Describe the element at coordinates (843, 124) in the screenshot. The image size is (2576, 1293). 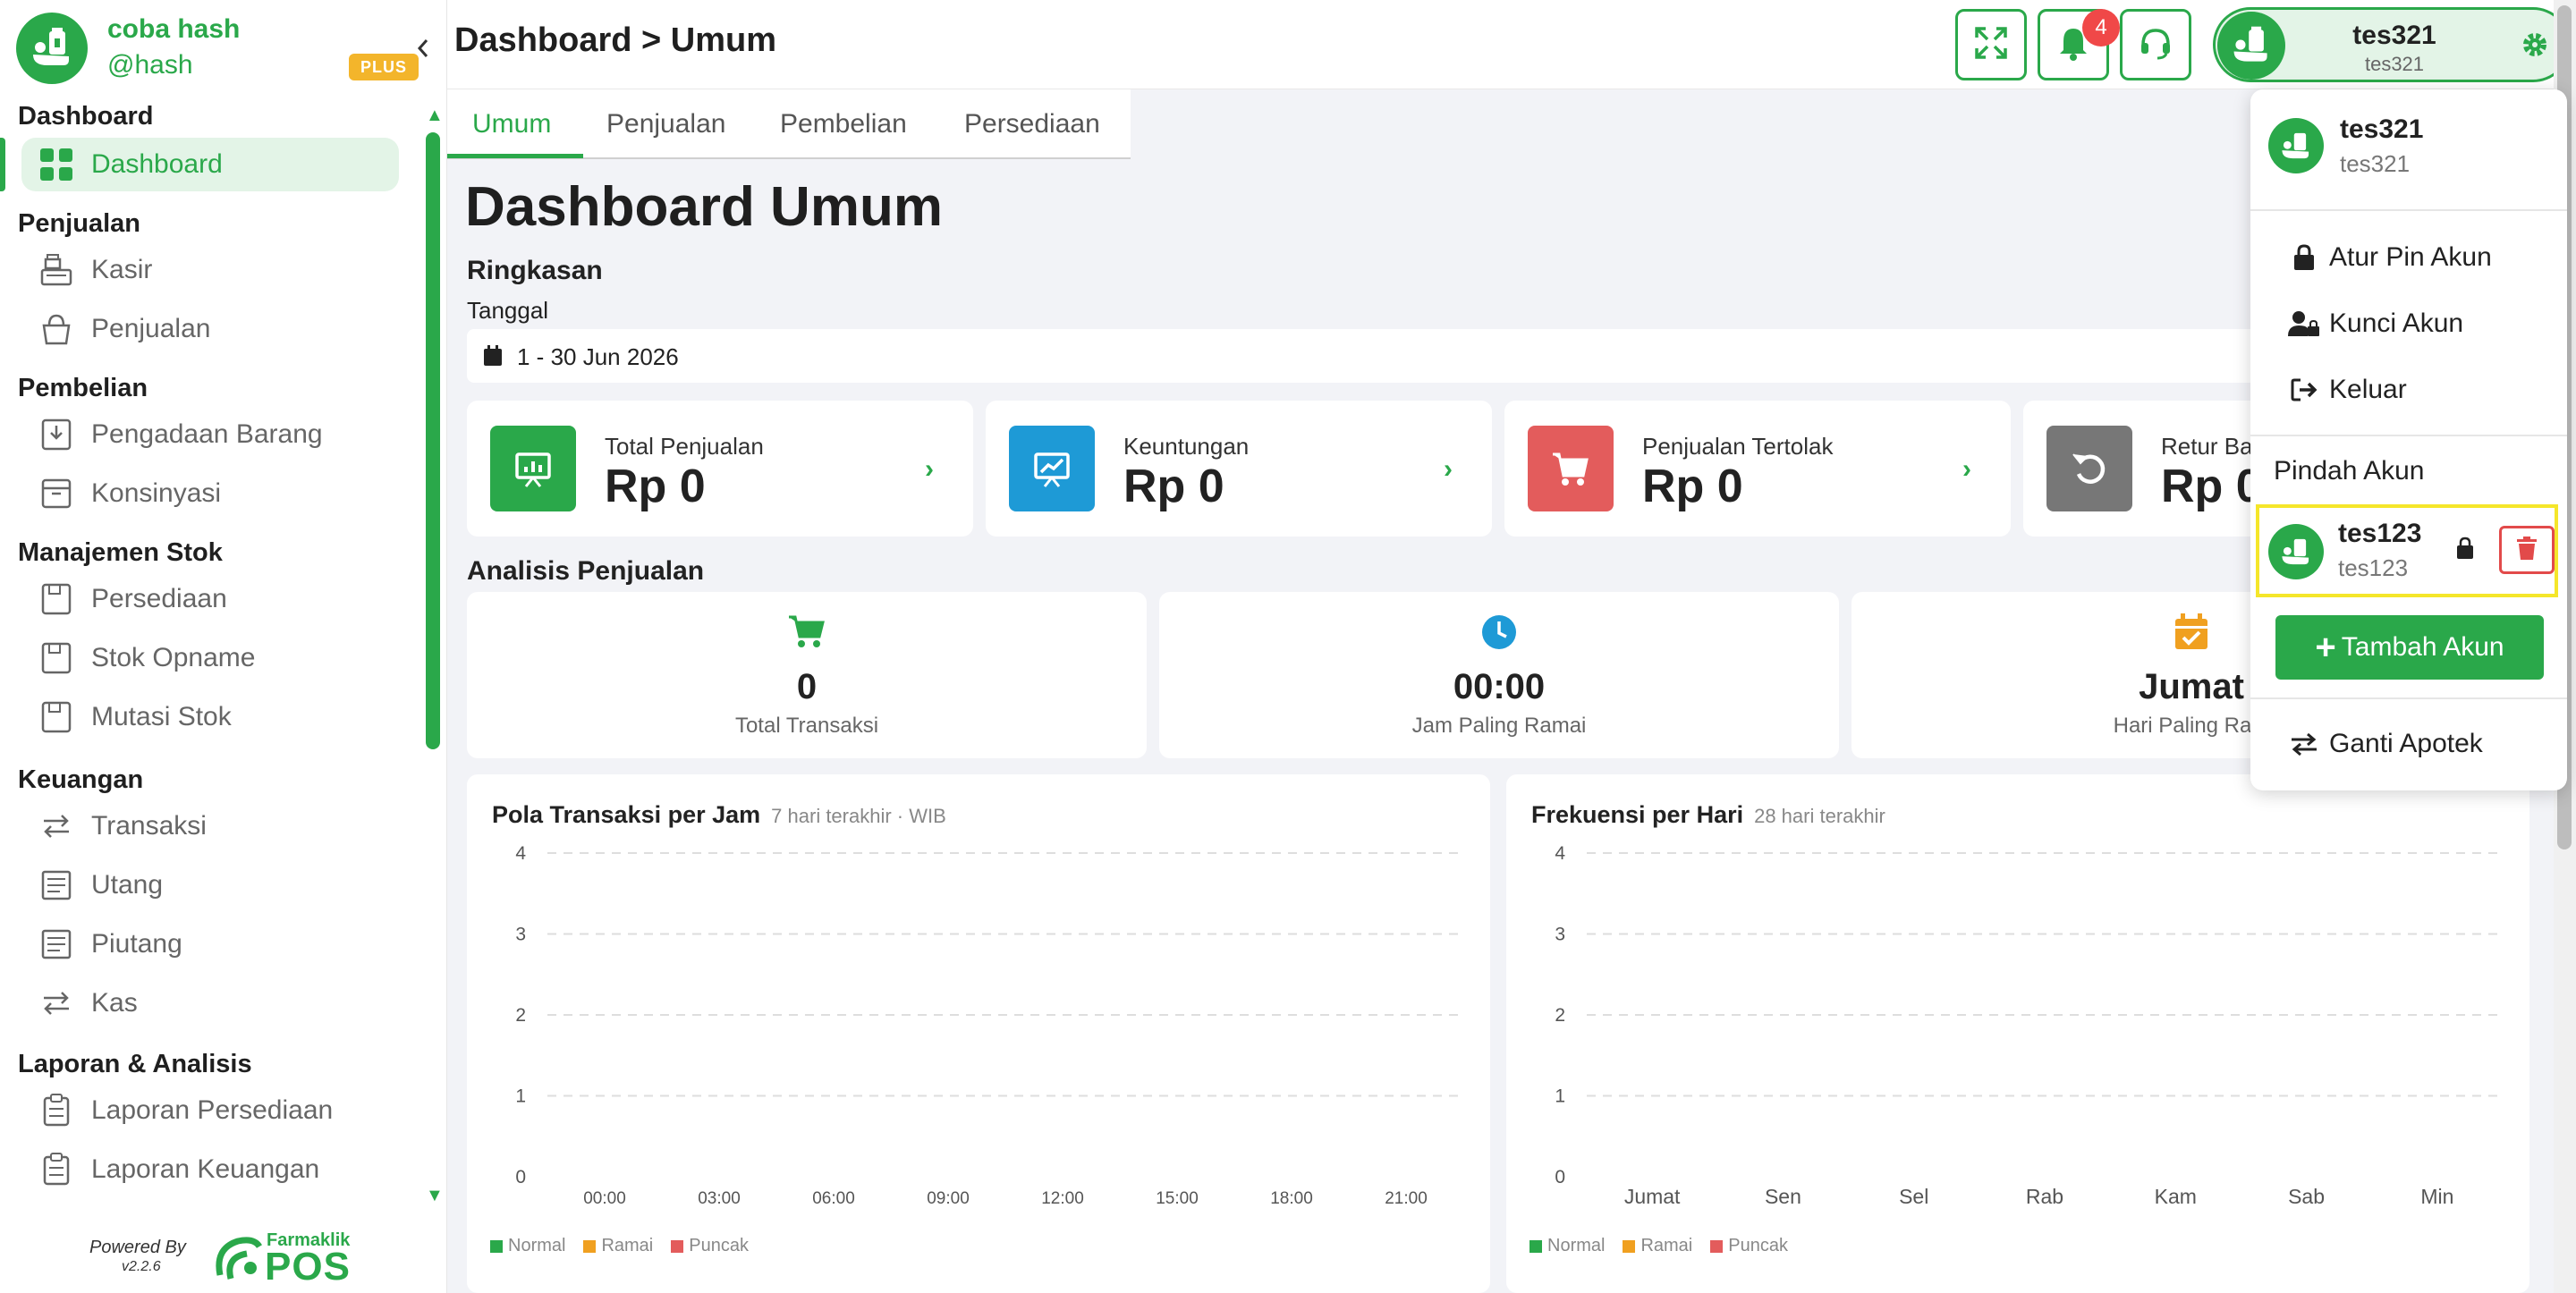
I see `tab-pembelian: Pembelian` at that location.